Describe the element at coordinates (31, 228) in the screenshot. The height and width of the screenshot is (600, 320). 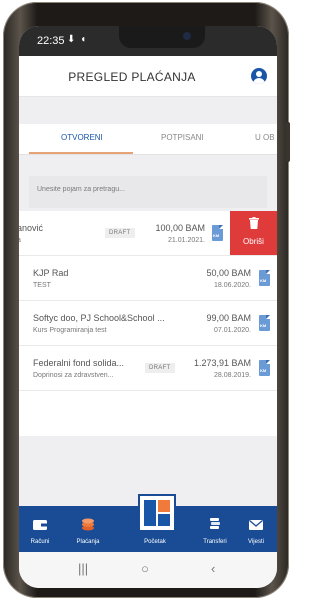
I see `payment-name: anović` at that location.